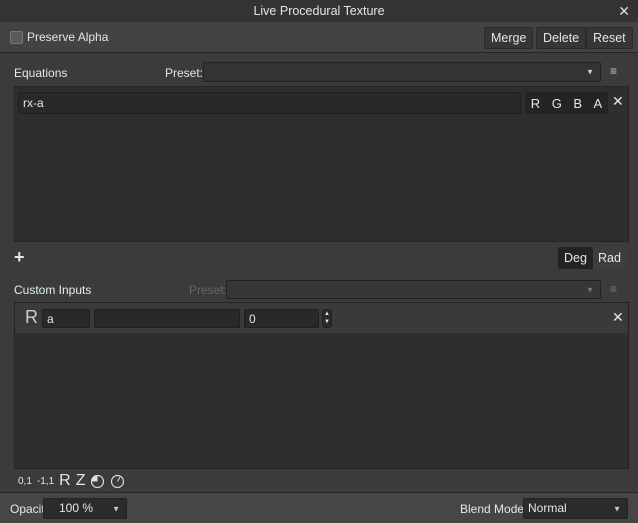 This screenshot has height=523, width=638. I want to click on deg-button: Deg, so click(575, 258).